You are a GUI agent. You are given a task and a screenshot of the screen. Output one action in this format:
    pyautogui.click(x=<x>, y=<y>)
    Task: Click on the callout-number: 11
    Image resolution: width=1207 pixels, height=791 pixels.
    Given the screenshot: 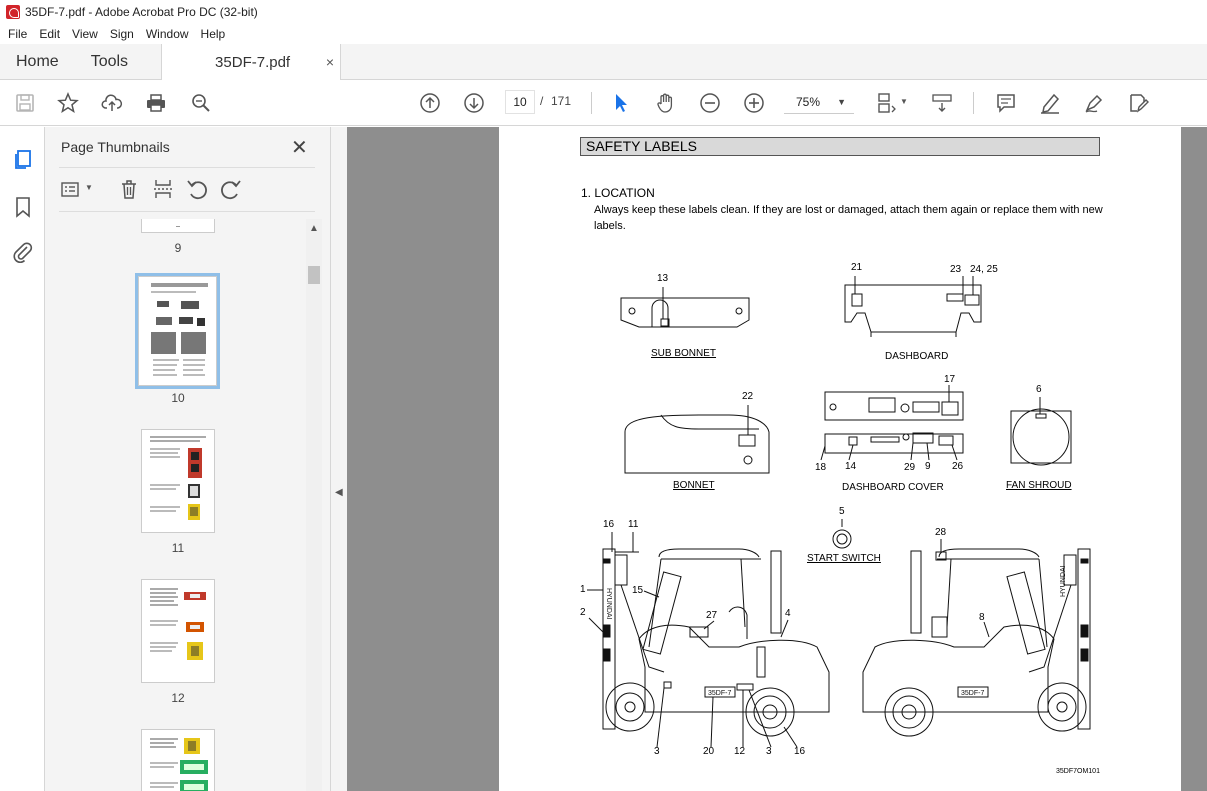 What is the action you would take?
    pyautogui.click(x=633, y=524)
    